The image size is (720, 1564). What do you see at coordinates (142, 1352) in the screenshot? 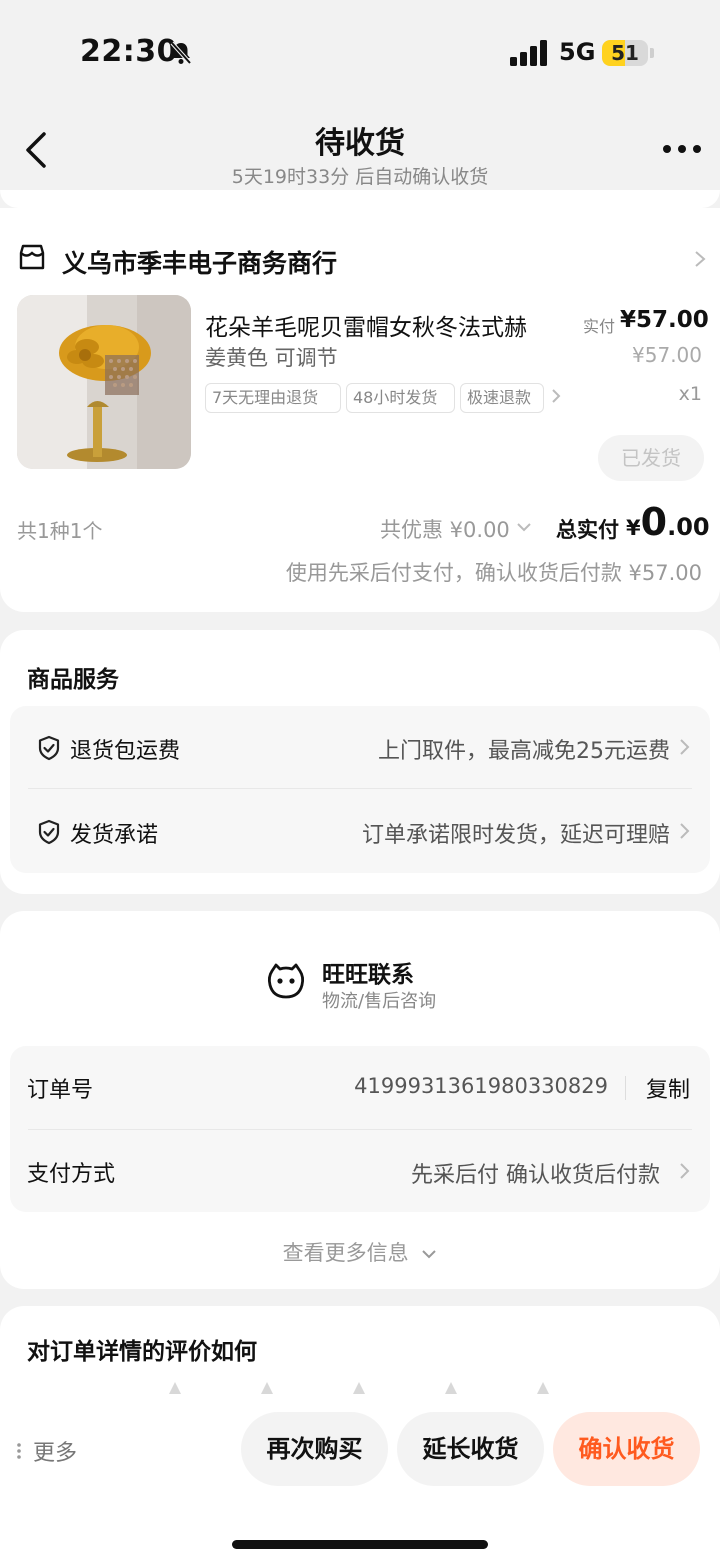
I see `rating-title: 对订单详情的评价如何` at bounding box center [142, 1352].